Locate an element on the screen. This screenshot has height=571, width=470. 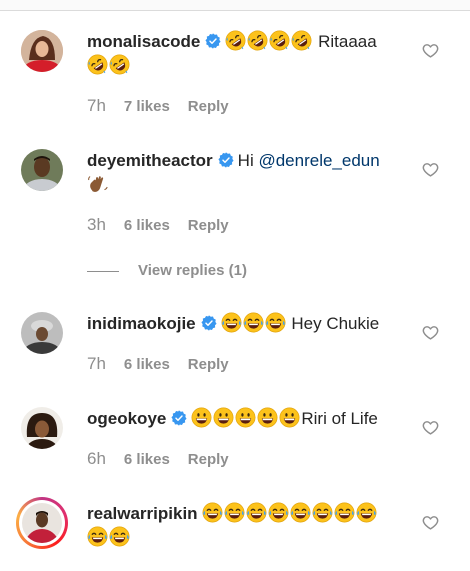
username: inidimaokojie is located at coordinates (141, 323).